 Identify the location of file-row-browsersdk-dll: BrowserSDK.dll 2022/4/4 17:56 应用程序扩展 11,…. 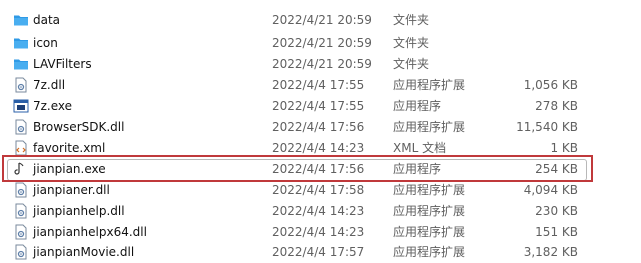
(320, 127).